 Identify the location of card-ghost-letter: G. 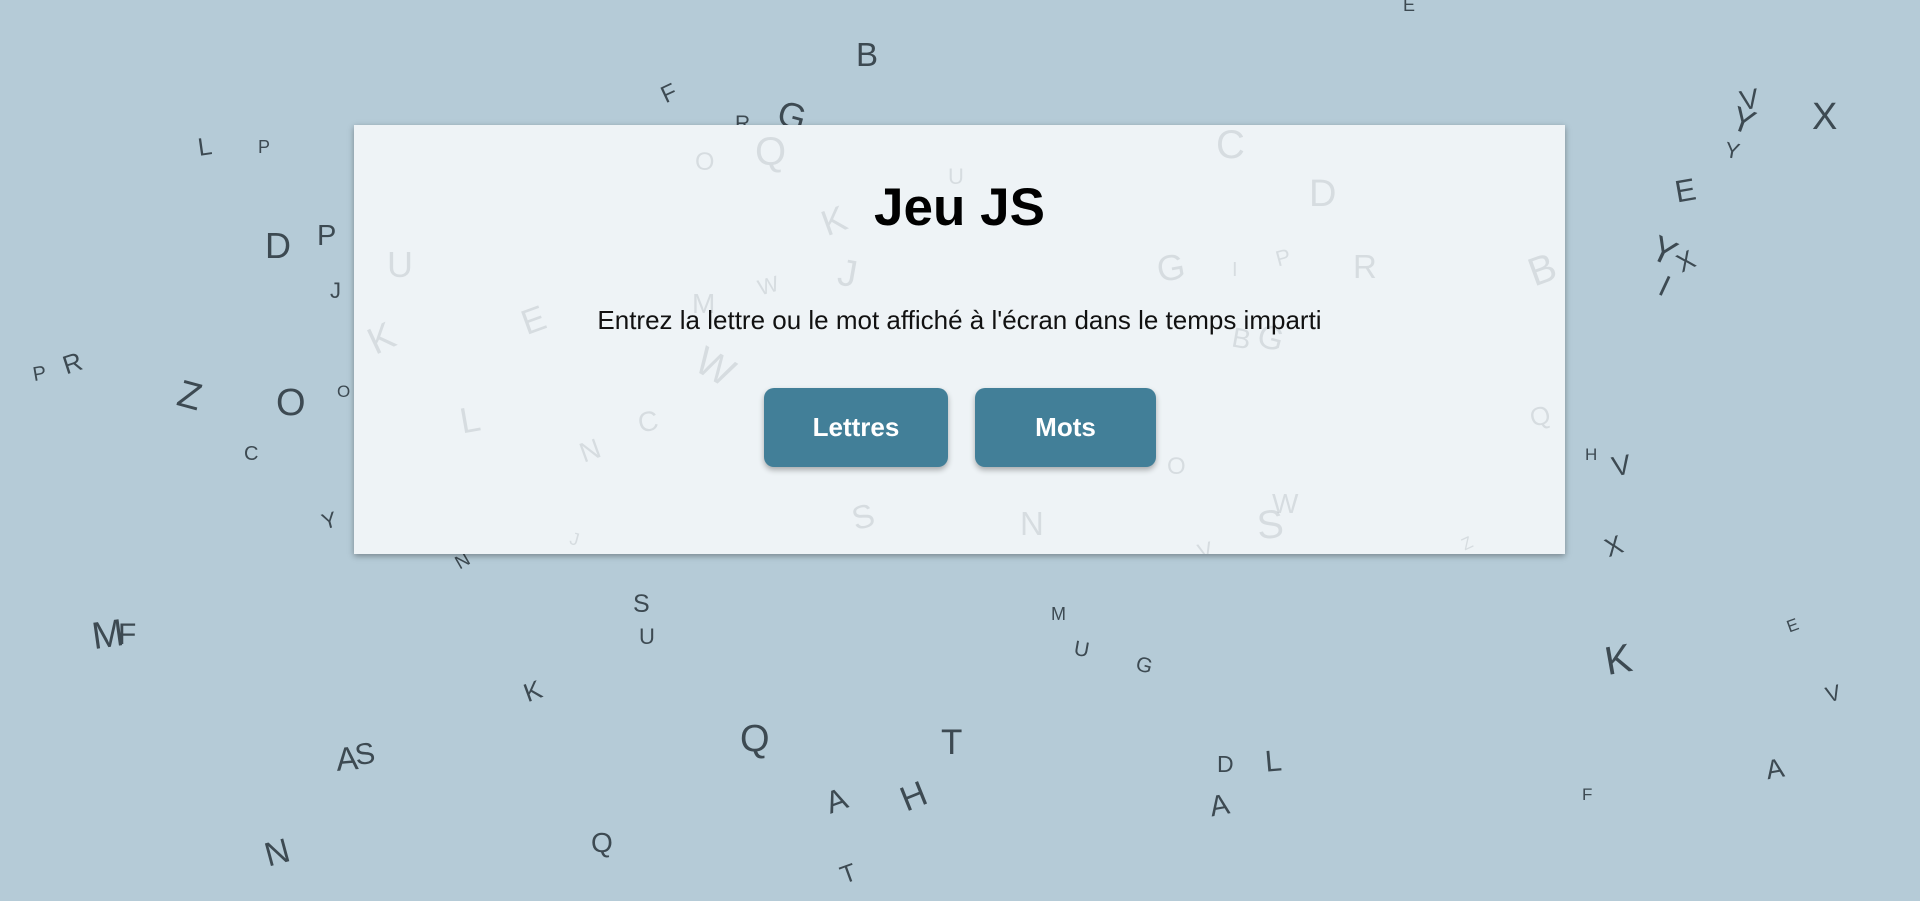
(1171, 267).